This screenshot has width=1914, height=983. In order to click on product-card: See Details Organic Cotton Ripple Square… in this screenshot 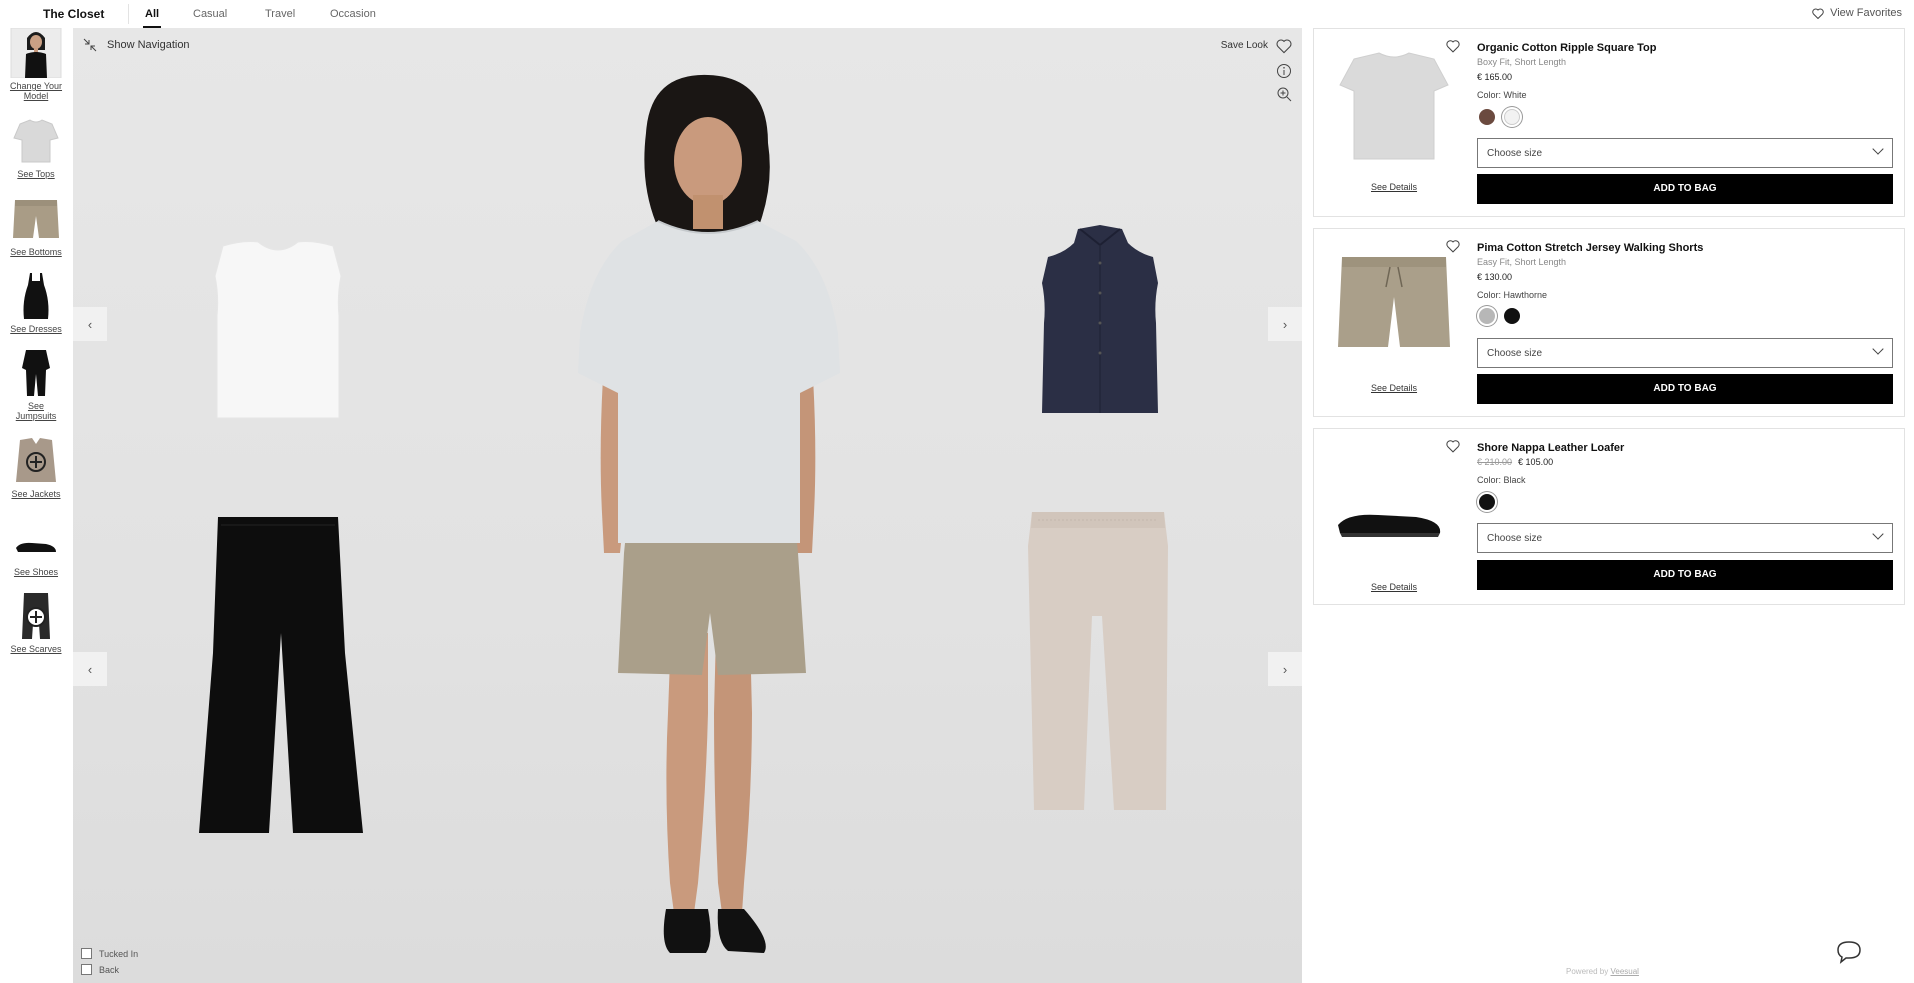, I will do `click(1609, 122)`.